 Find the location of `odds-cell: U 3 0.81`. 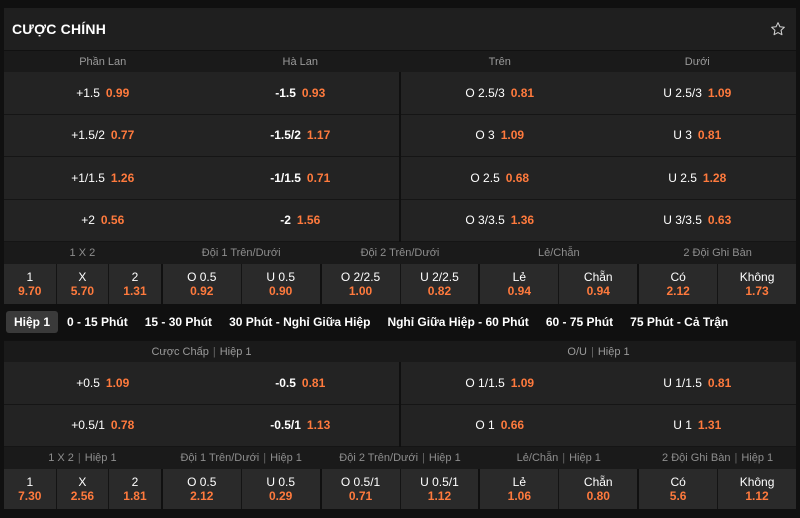

odds-cell: U 3 0.81 is located at coordinates (697, 135).